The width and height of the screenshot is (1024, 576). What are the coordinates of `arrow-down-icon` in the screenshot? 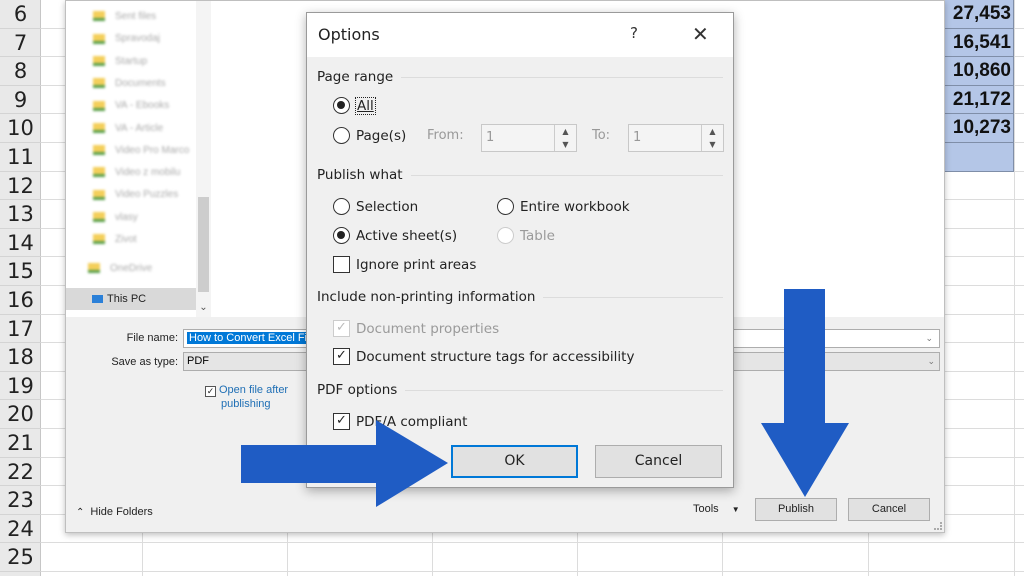 It's located at (805, 393).